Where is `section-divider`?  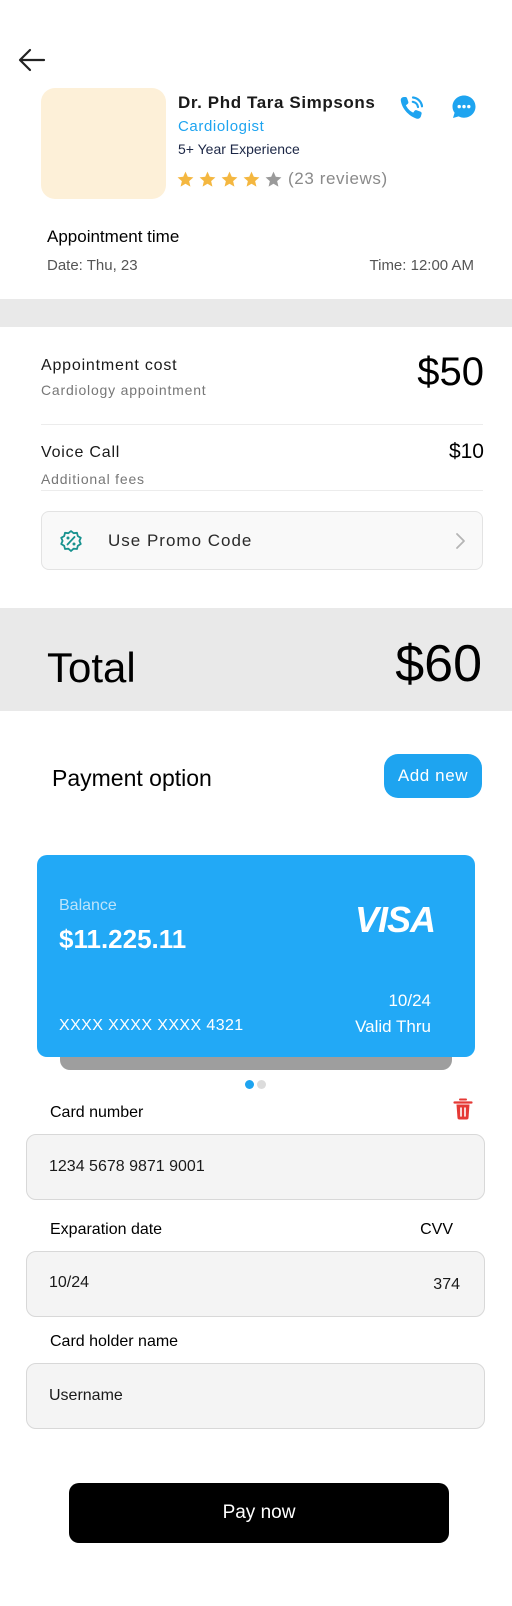 section-divider is located at coordinates (256, 313).